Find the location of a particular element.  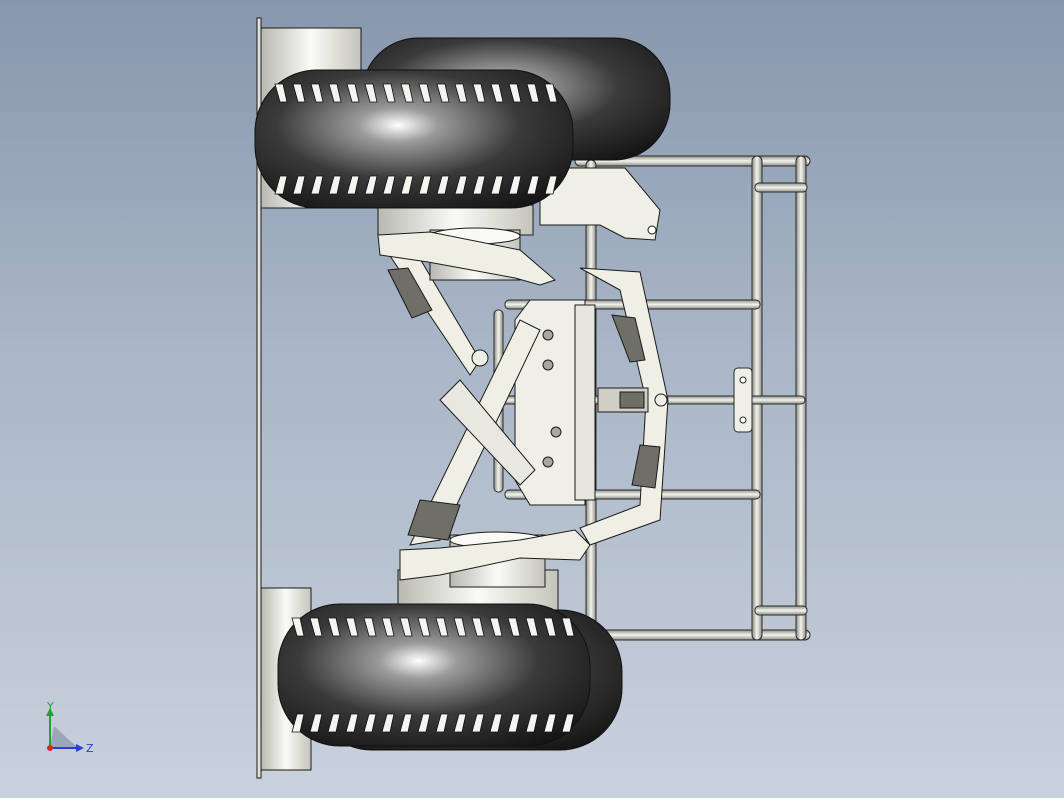

tire-front-top is located at coordinates (414, 139).